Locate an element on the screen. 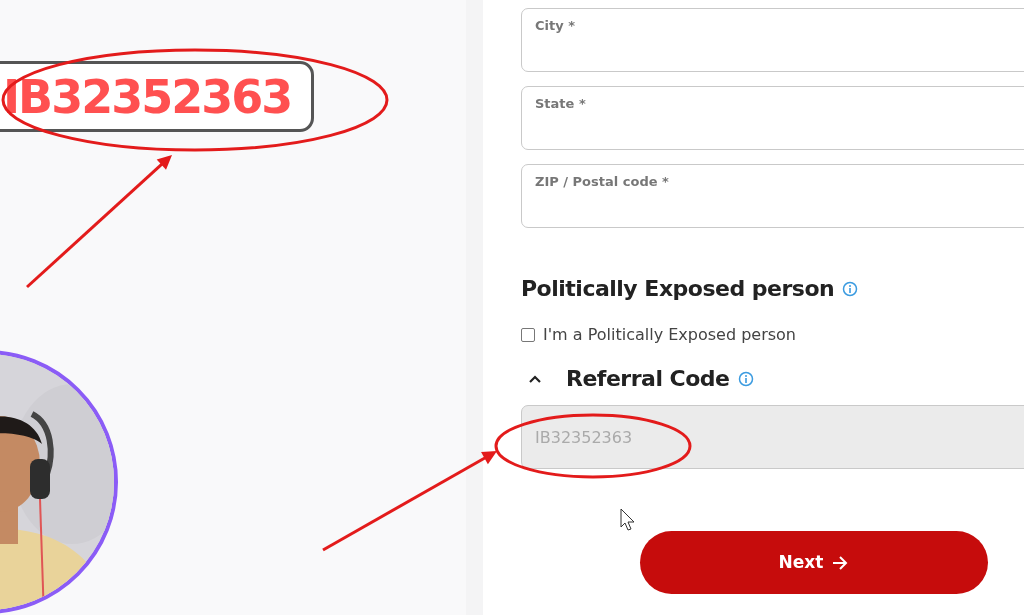 The width and height of the screenshot is (1024, 615). next-button: Next is located at coordinates (814, 562).